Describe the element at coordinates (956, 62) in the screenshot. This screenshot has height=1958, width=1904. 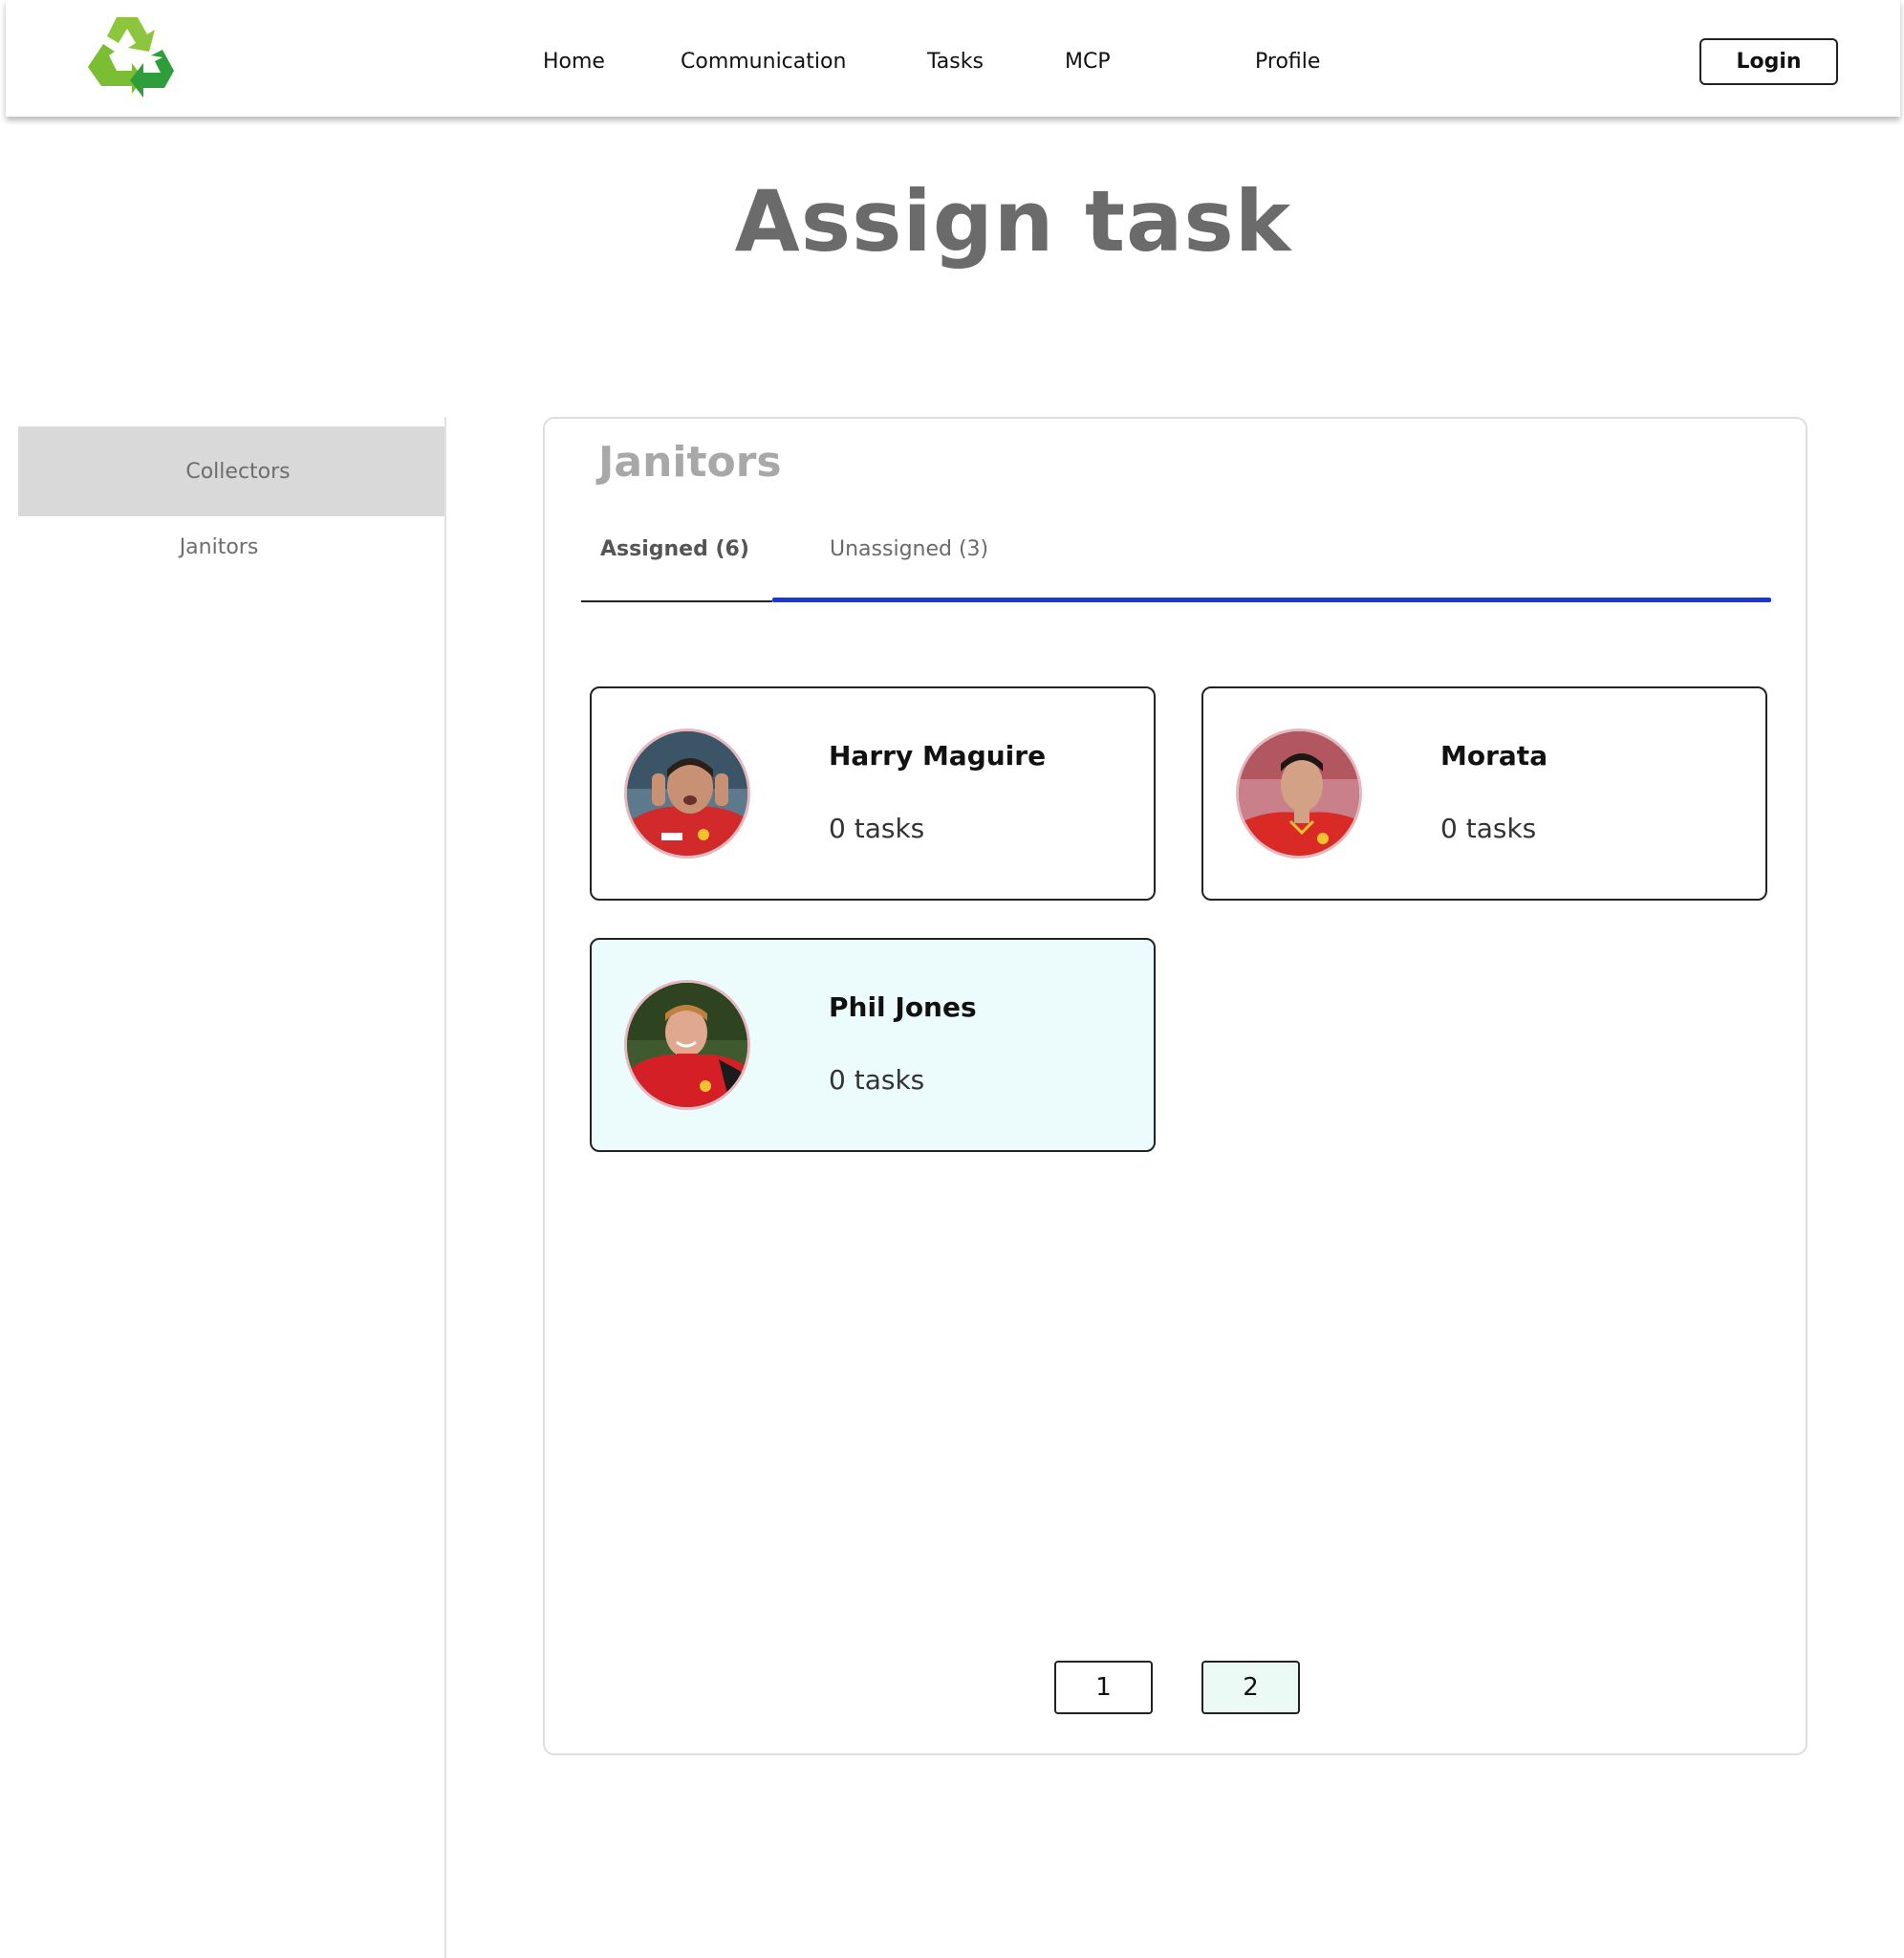
I see `nav-tasks: Tasks` at that location.